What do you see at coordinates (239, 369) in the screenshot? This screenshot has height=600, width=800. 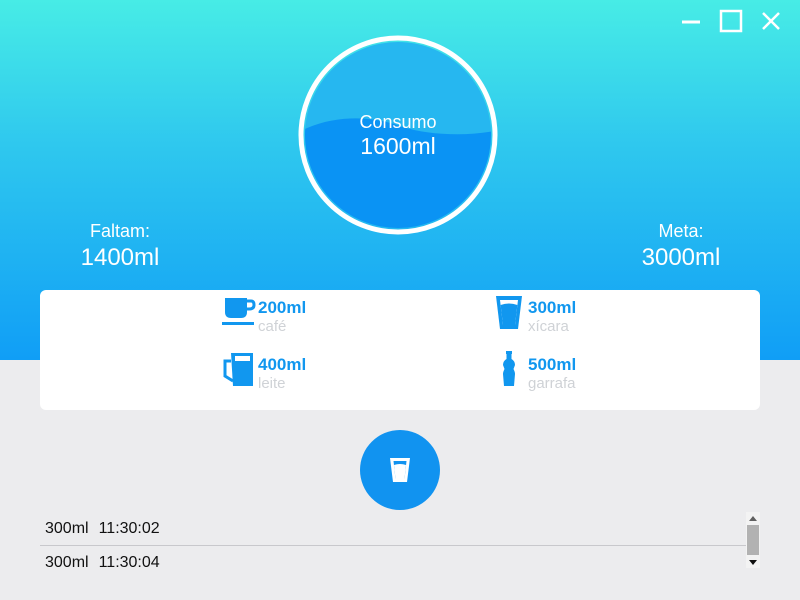 I see `milk-jug-icon` at bounding box center [239, 369].